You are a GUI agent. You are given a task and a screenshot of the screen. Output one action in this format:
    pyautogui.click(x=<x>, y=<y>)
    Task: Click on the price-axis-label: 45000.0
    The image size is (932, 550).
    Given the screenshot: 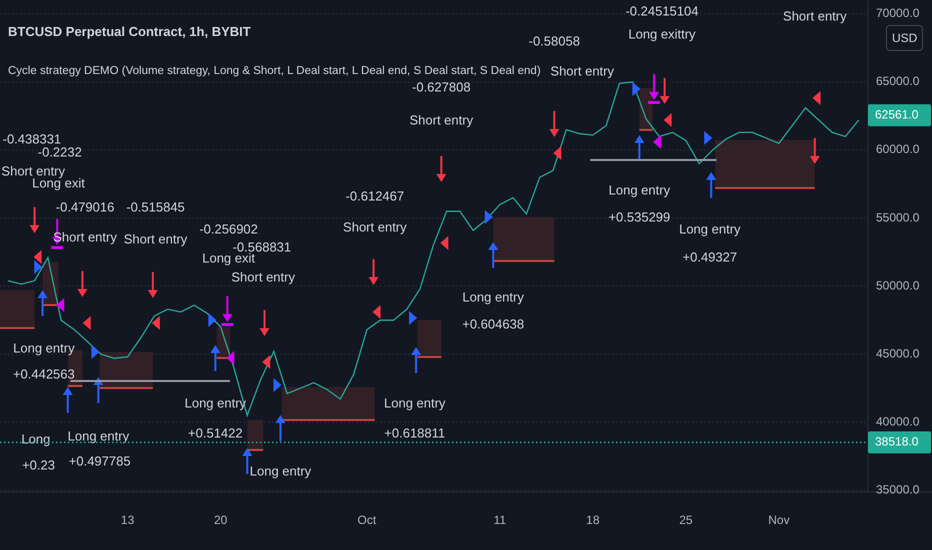 What is the action you would take?
    pyautogui.click(x=898, y=353)
    